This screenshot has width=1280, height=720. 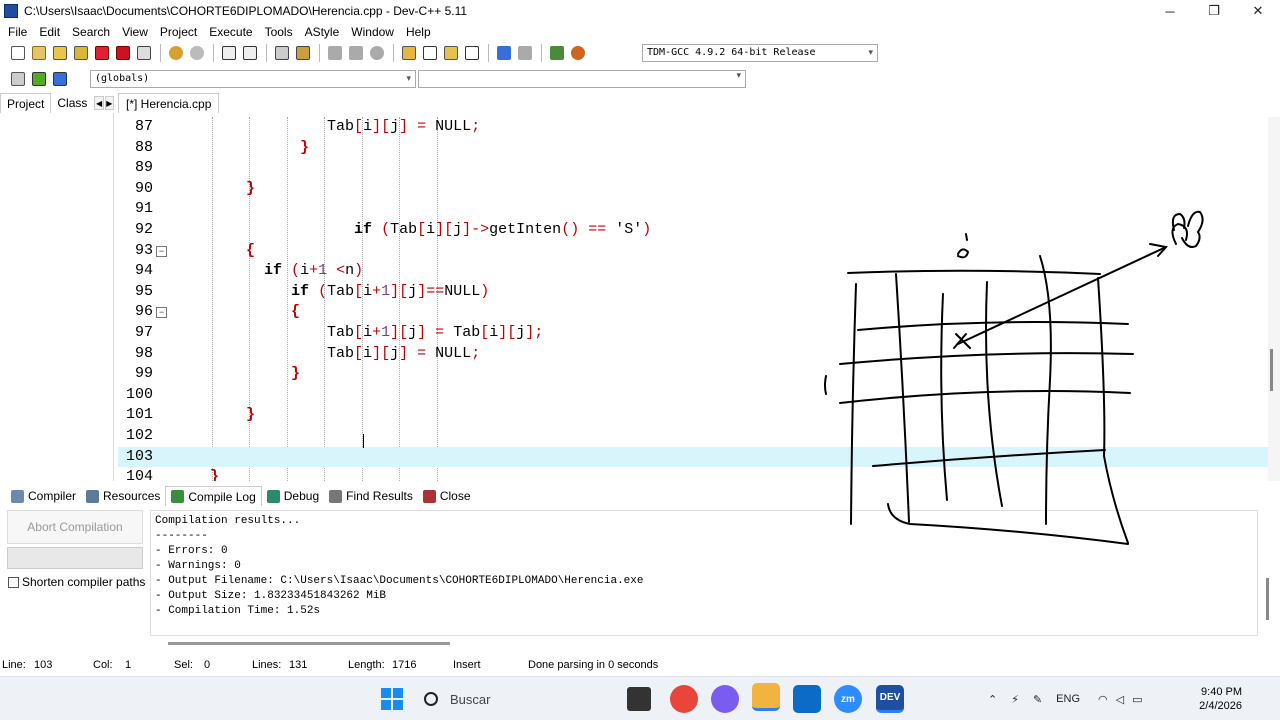 What do you see at coordinates (13, 582) in the screenshot?
I see `shorten-paths-checkbox` at bounding box center [13, 582].